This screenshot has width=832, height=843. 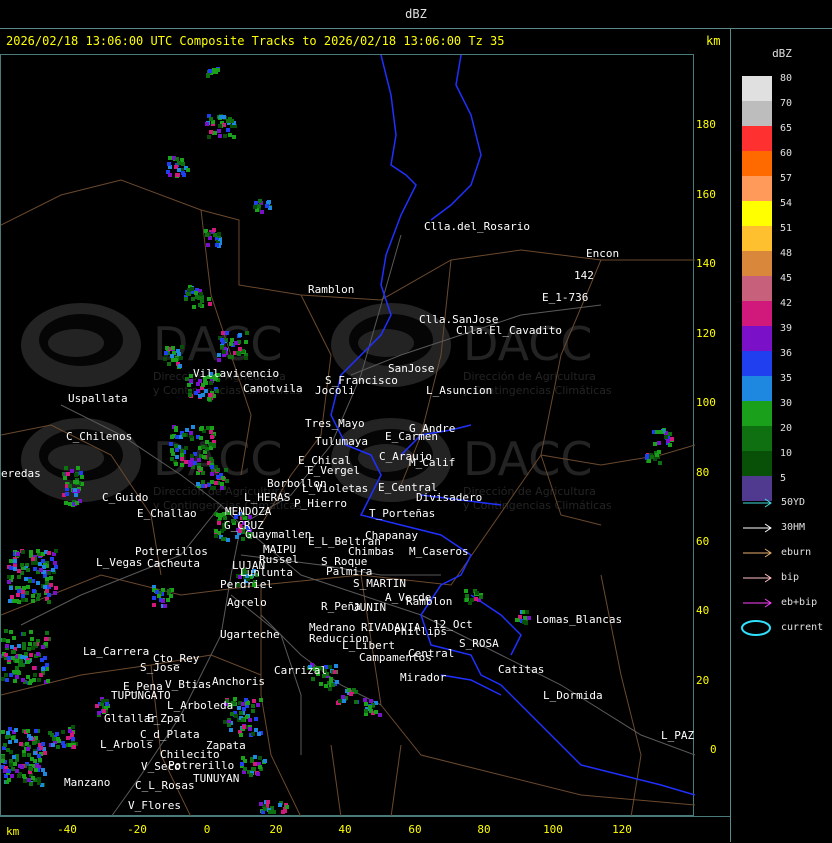 What do you see at coordinates (786, 453) in the screenshot?
I see `dbz-swatch-label: 10` at bounding box center [786, 453].